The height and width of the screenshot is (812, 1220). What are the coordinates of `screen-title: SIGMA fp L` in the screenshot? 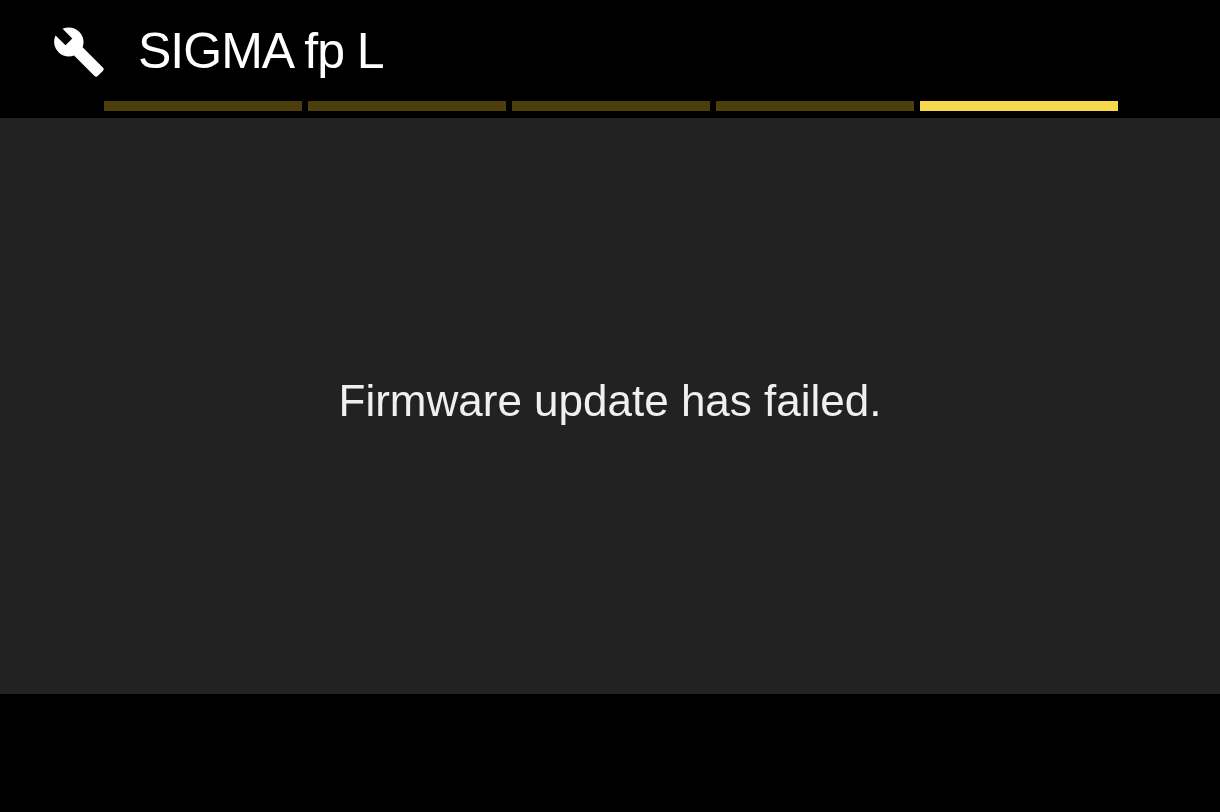 It's located at (261, 50).